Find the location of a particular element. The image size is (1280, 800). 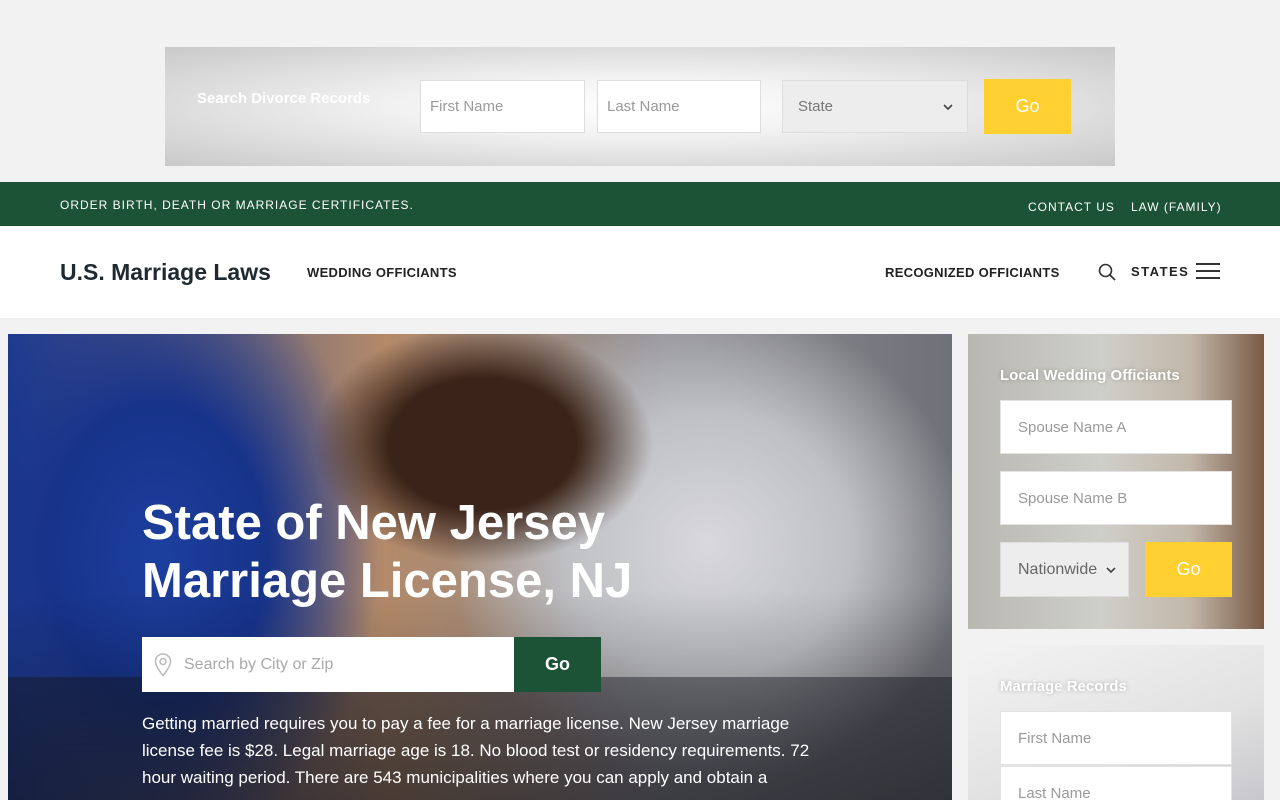

site-logo: U.S. Marriage Laws is located at coordinates (165, 272).